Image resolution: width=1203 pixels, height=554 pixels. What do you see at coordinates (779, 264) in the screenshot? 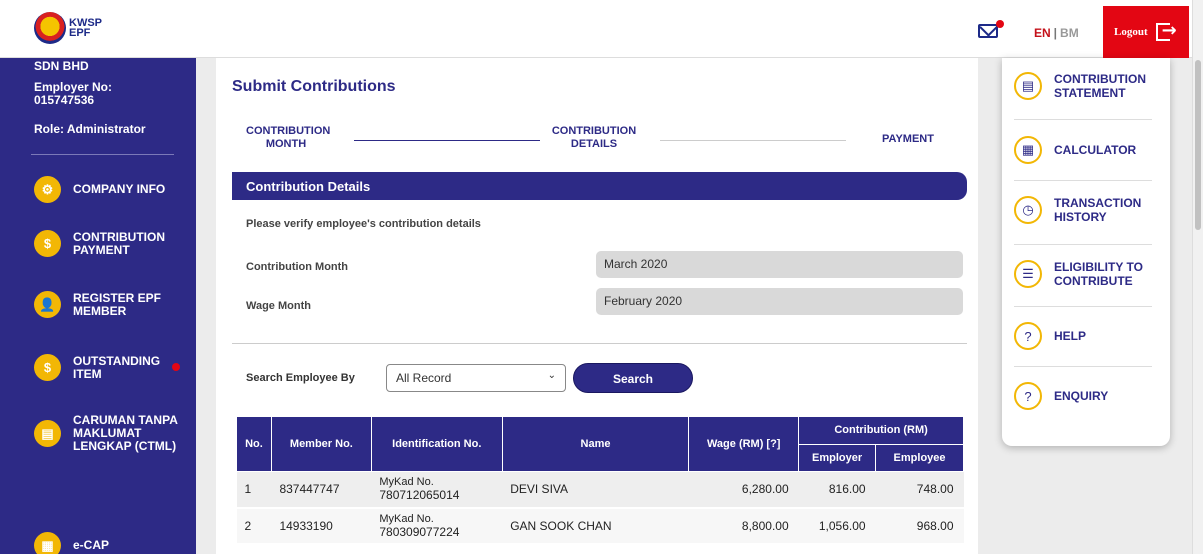
I see `contribution-month-value: March 2020` at bounding box center [779, 264].